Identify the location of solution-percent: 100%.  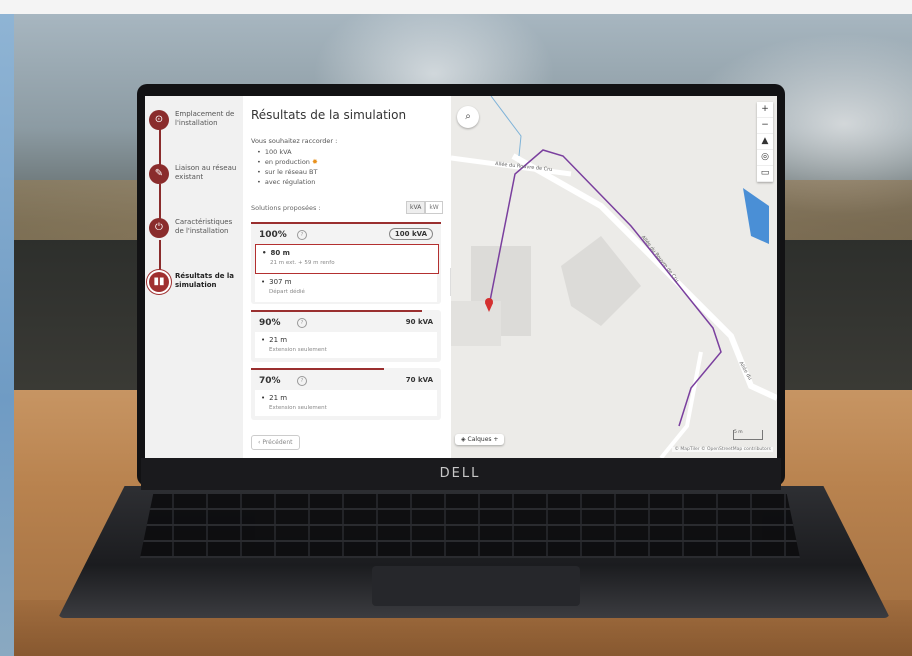
(273, 235).